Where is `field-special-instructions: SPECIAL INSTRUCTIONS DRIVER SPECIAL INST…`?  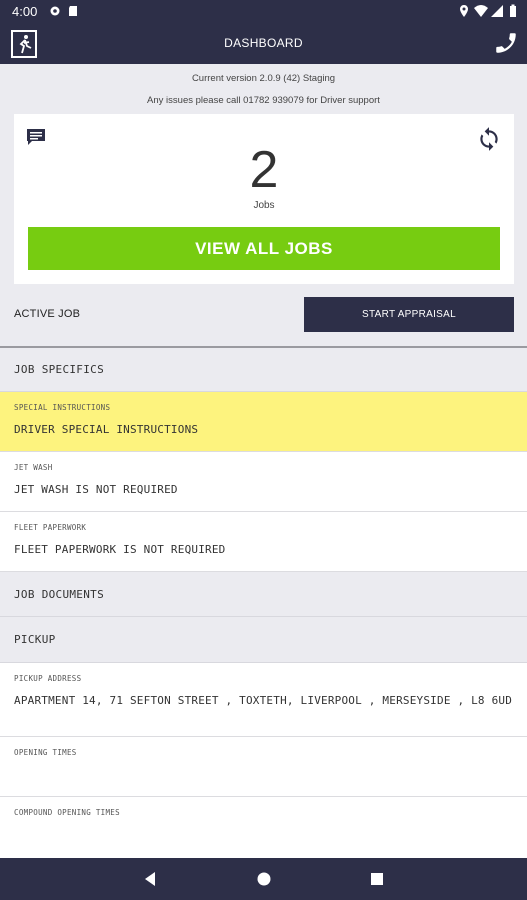
field-special-instructions: SPECIAL INSTRUCTIONS DRIVER SPECIAL INST… is located at coordinates (263, 422).